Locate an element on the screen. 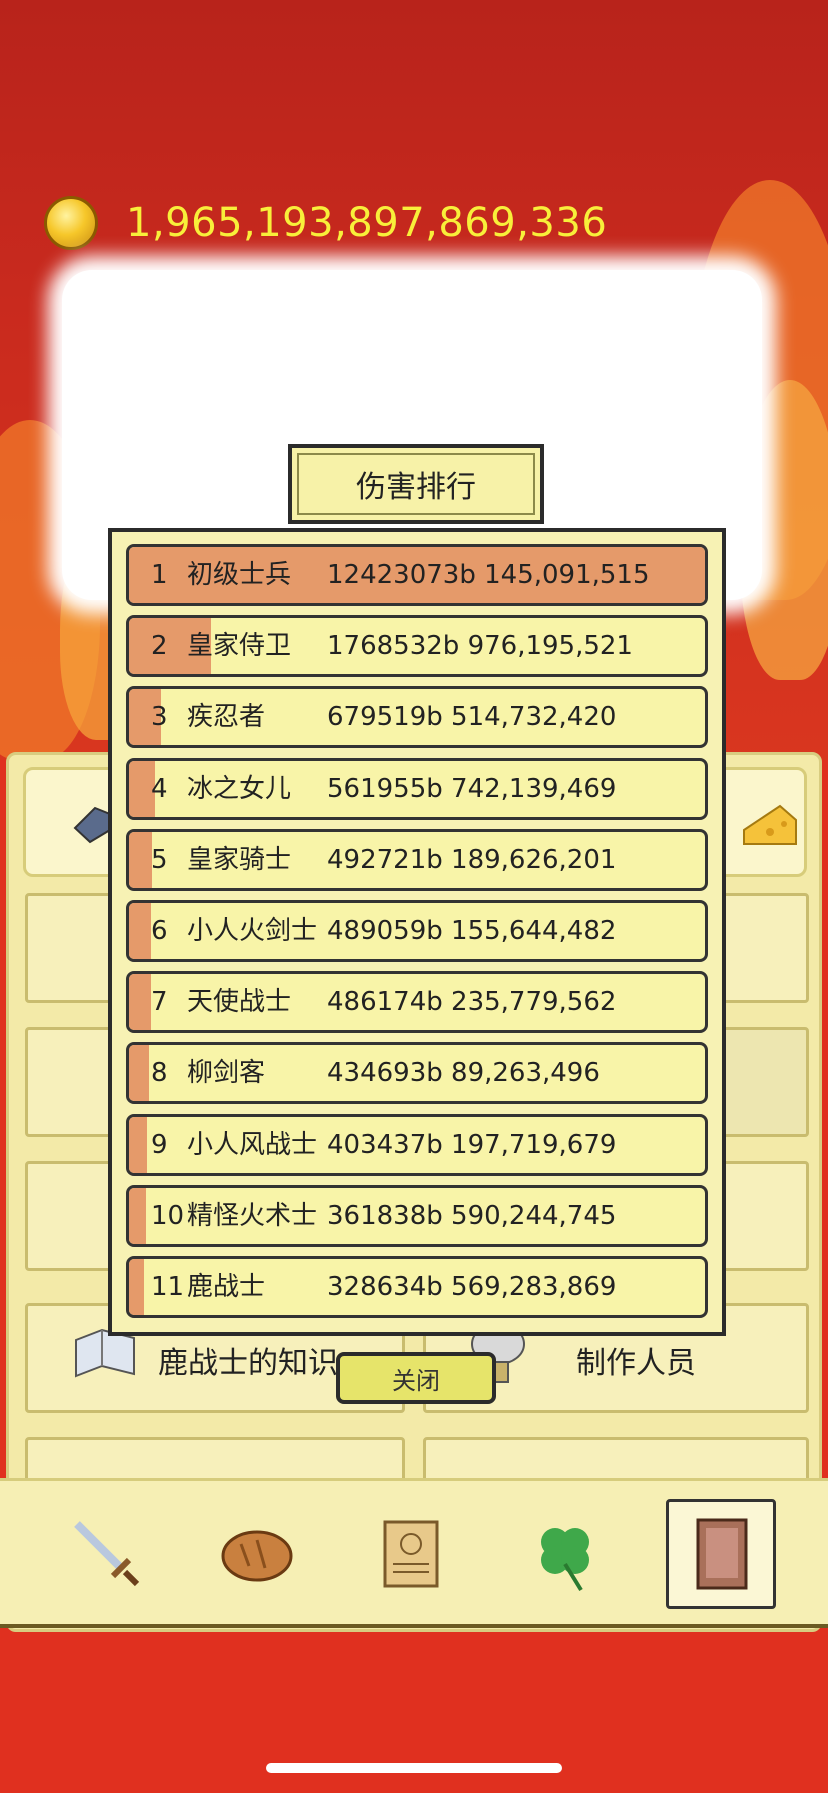  ranking-row: 7 天使战士 486174b 235,779,562 is located at coordinates (417, 1002).